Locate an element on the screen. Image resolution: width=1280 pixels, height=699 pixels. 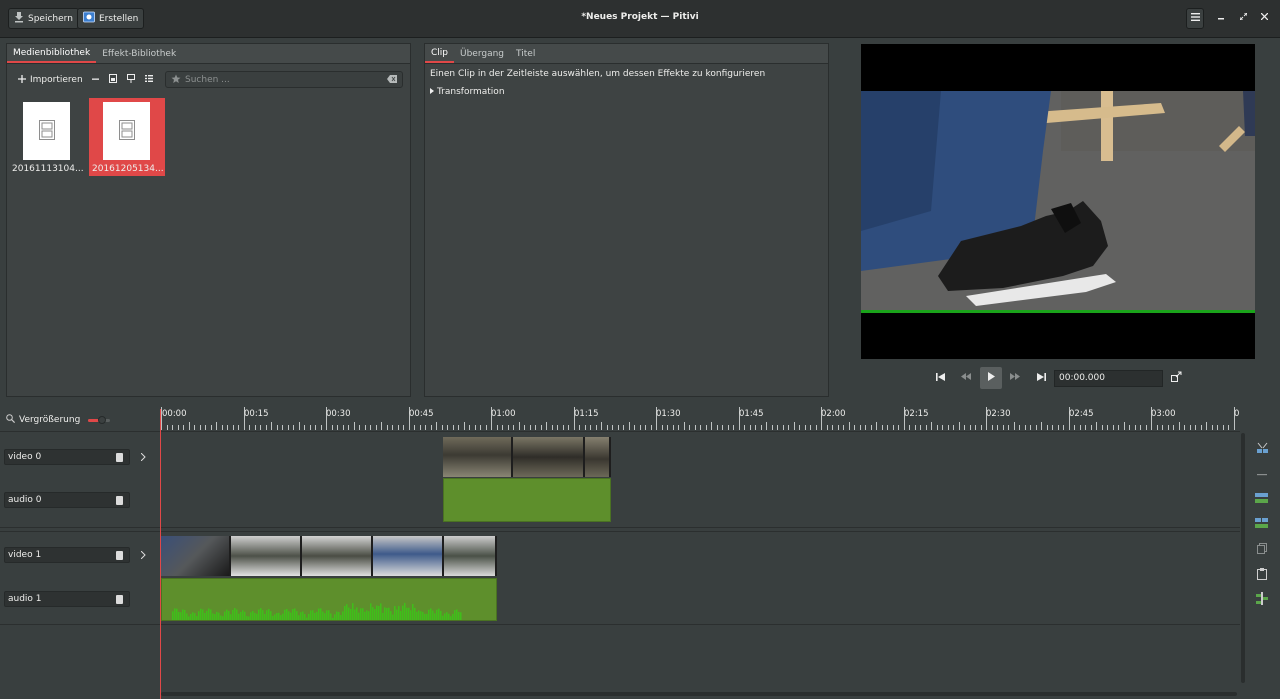
menu-button is located at coordinates (1195, 18).